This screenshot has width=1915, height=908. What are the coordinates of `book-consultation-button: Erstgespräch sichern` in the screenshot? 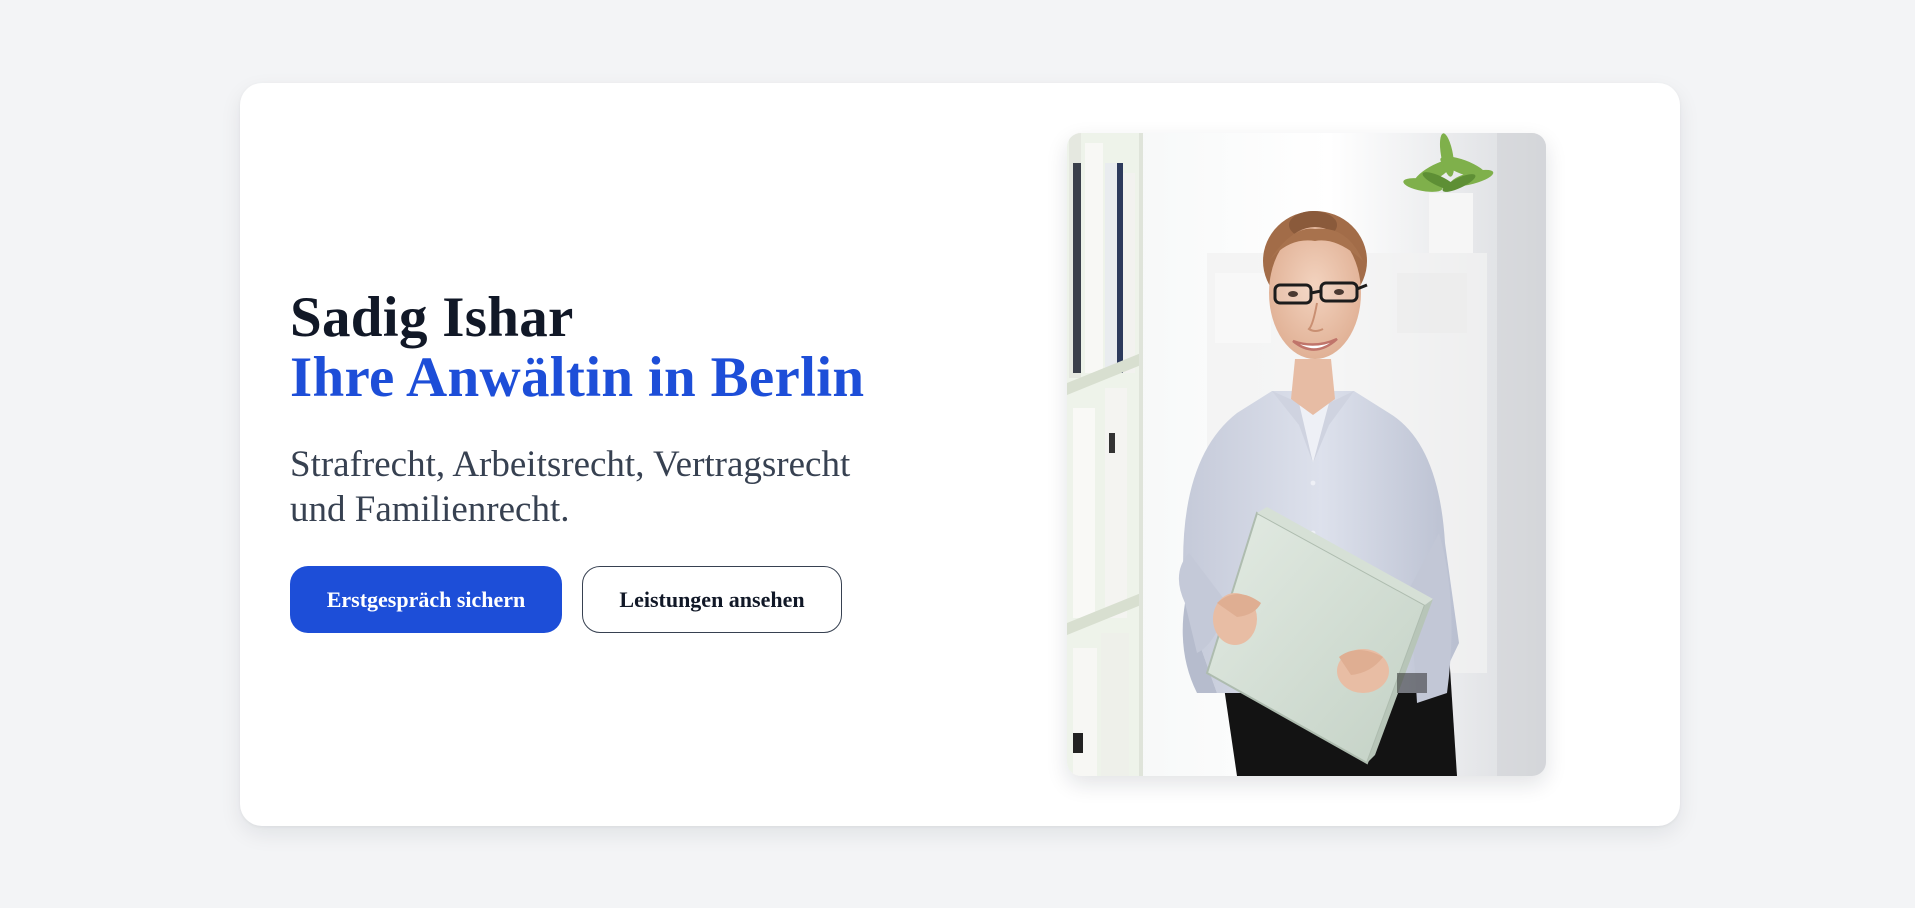 It's located at (426, 599).